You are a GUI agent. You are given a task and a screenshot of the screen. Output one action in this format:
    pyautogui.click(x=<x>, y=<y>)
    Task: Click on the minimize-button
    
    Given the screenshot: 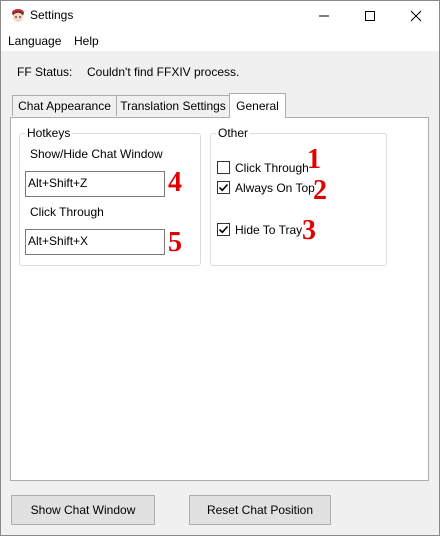 What is the action you would take?
    pyautogui.click(x=324, y=16)
    